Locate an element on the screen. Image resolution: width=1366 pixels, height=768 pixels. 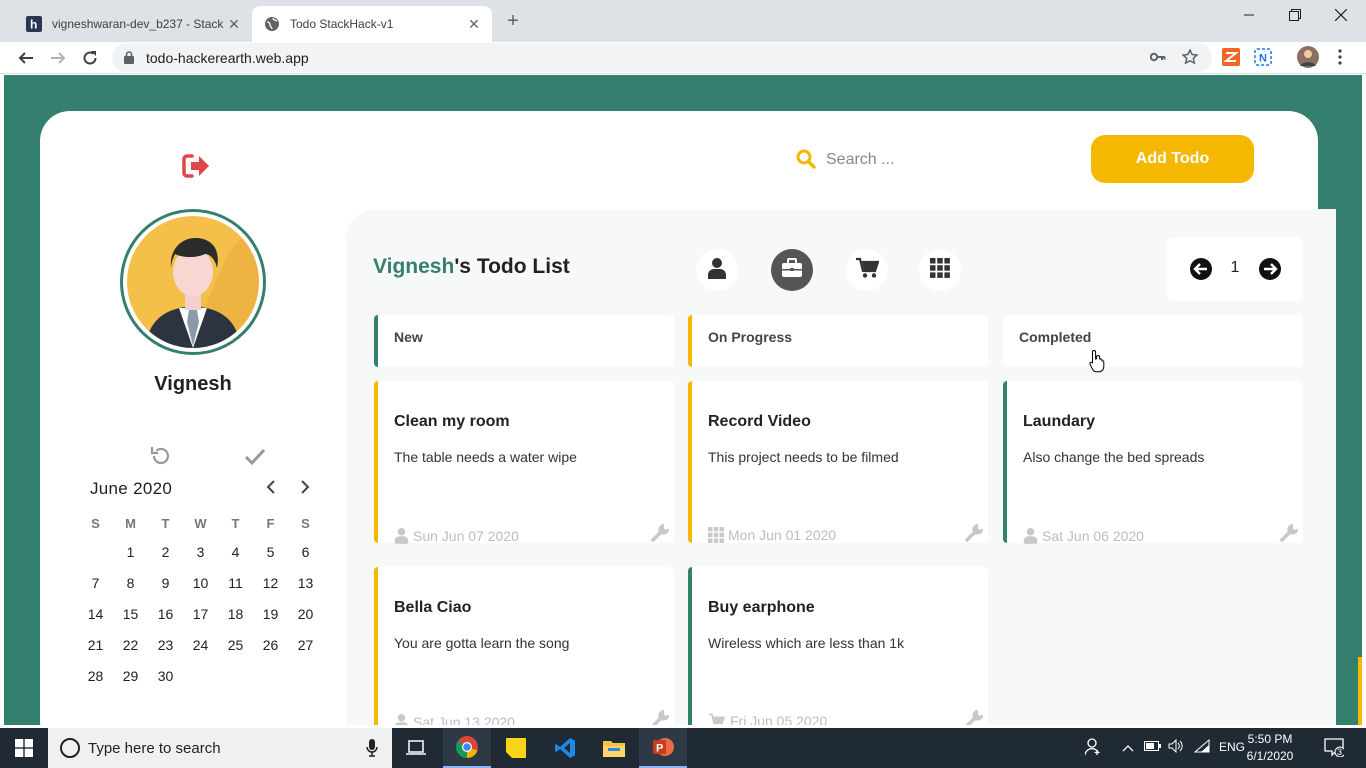
people-icon is located at coordinates (1092, 748).